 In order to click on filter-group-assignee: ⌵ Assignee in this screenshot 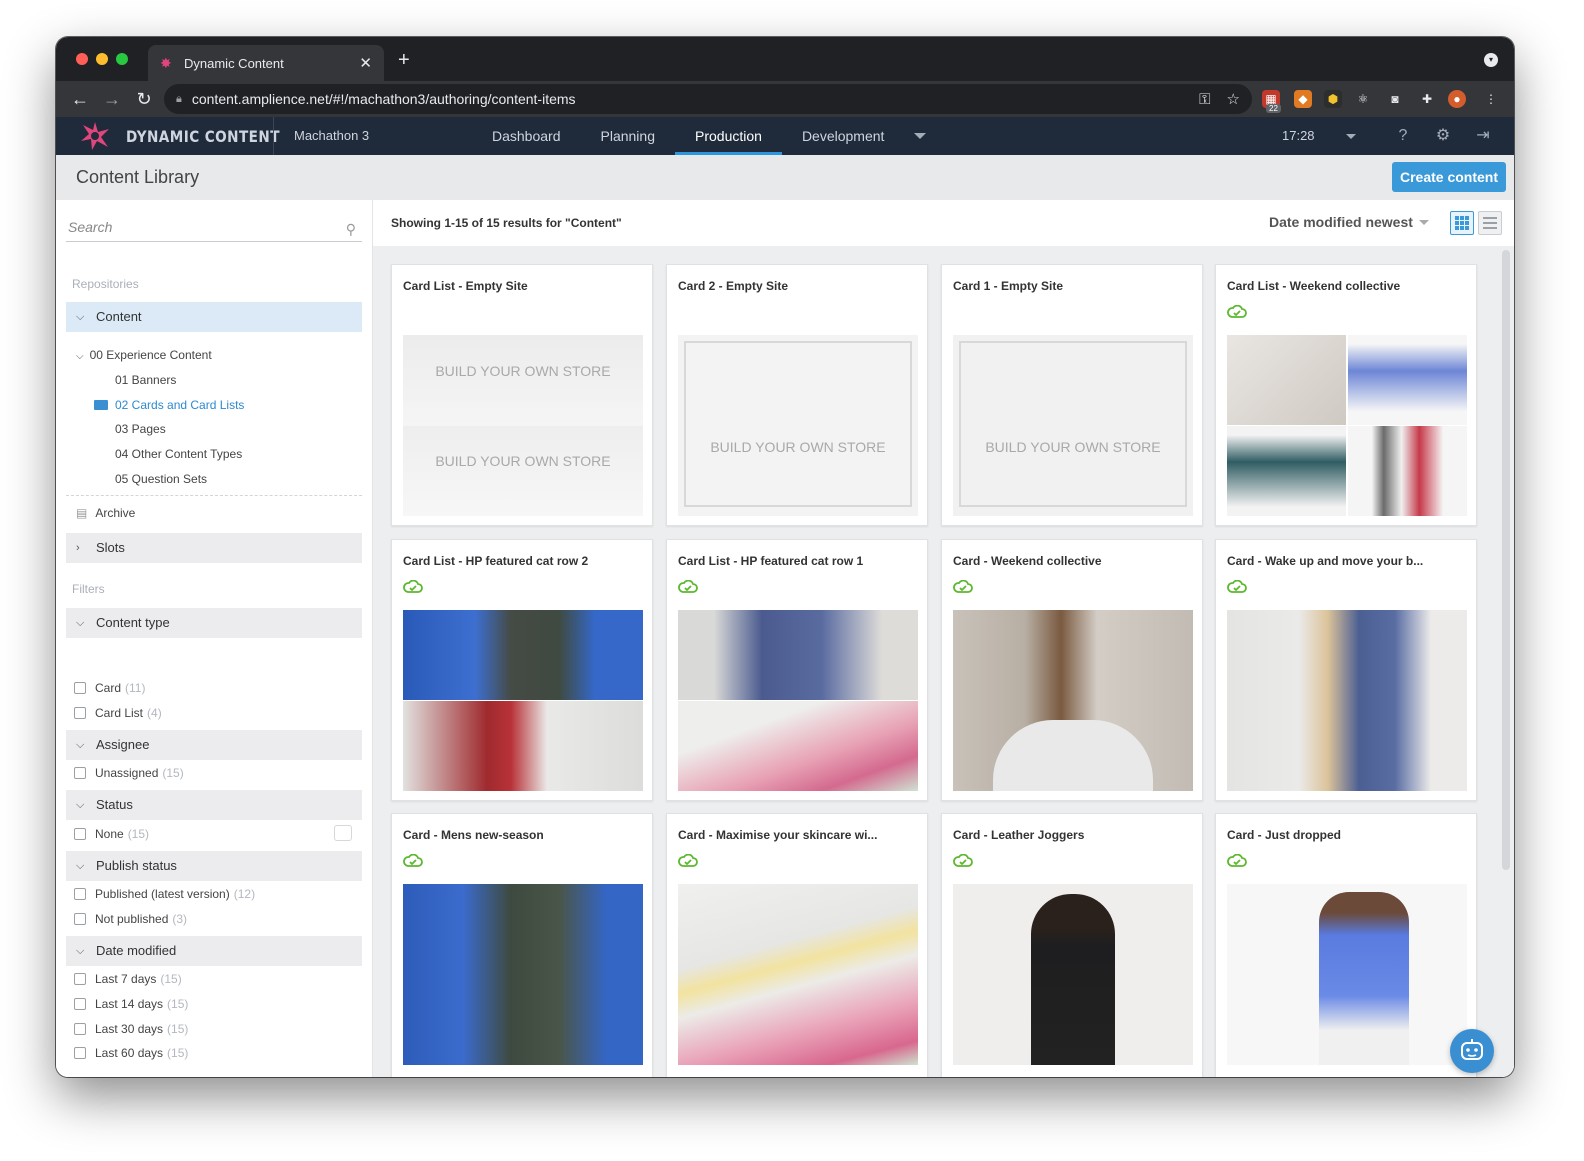, I will do `click(214, 745)`.